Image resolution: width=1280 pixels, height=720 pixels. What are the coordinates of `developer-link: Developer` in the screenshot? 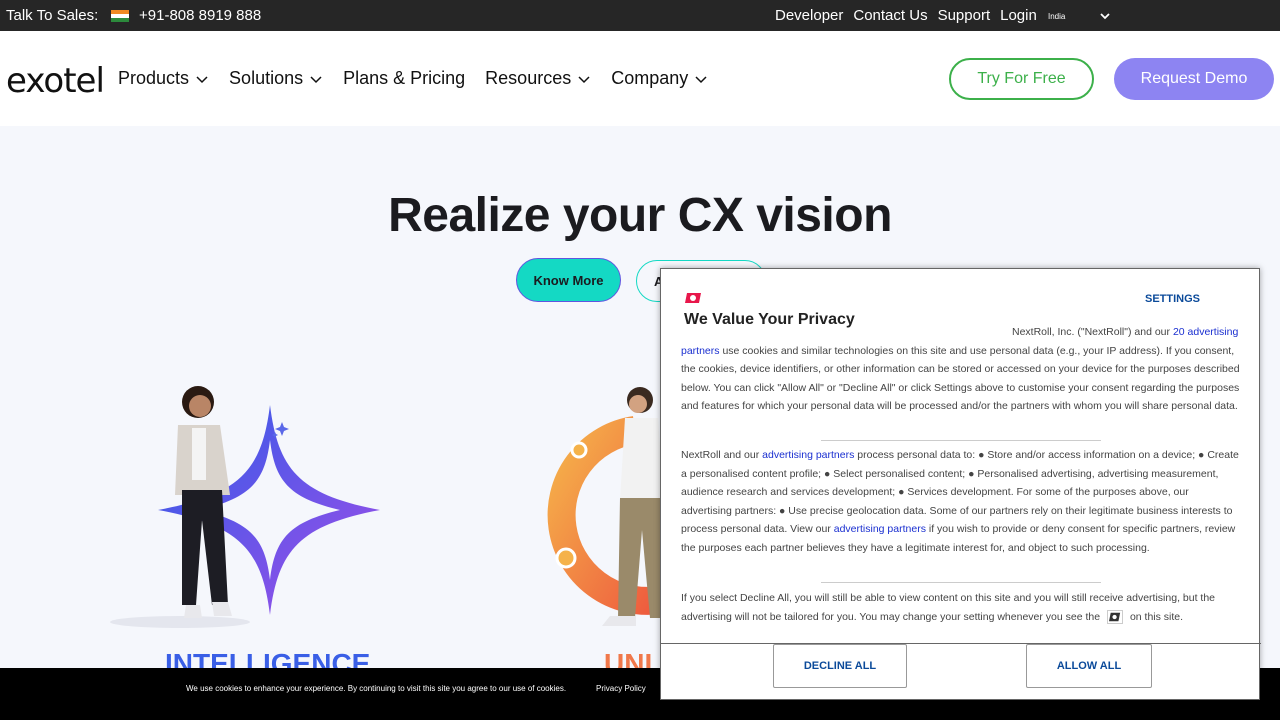 It's located at (809, 15).